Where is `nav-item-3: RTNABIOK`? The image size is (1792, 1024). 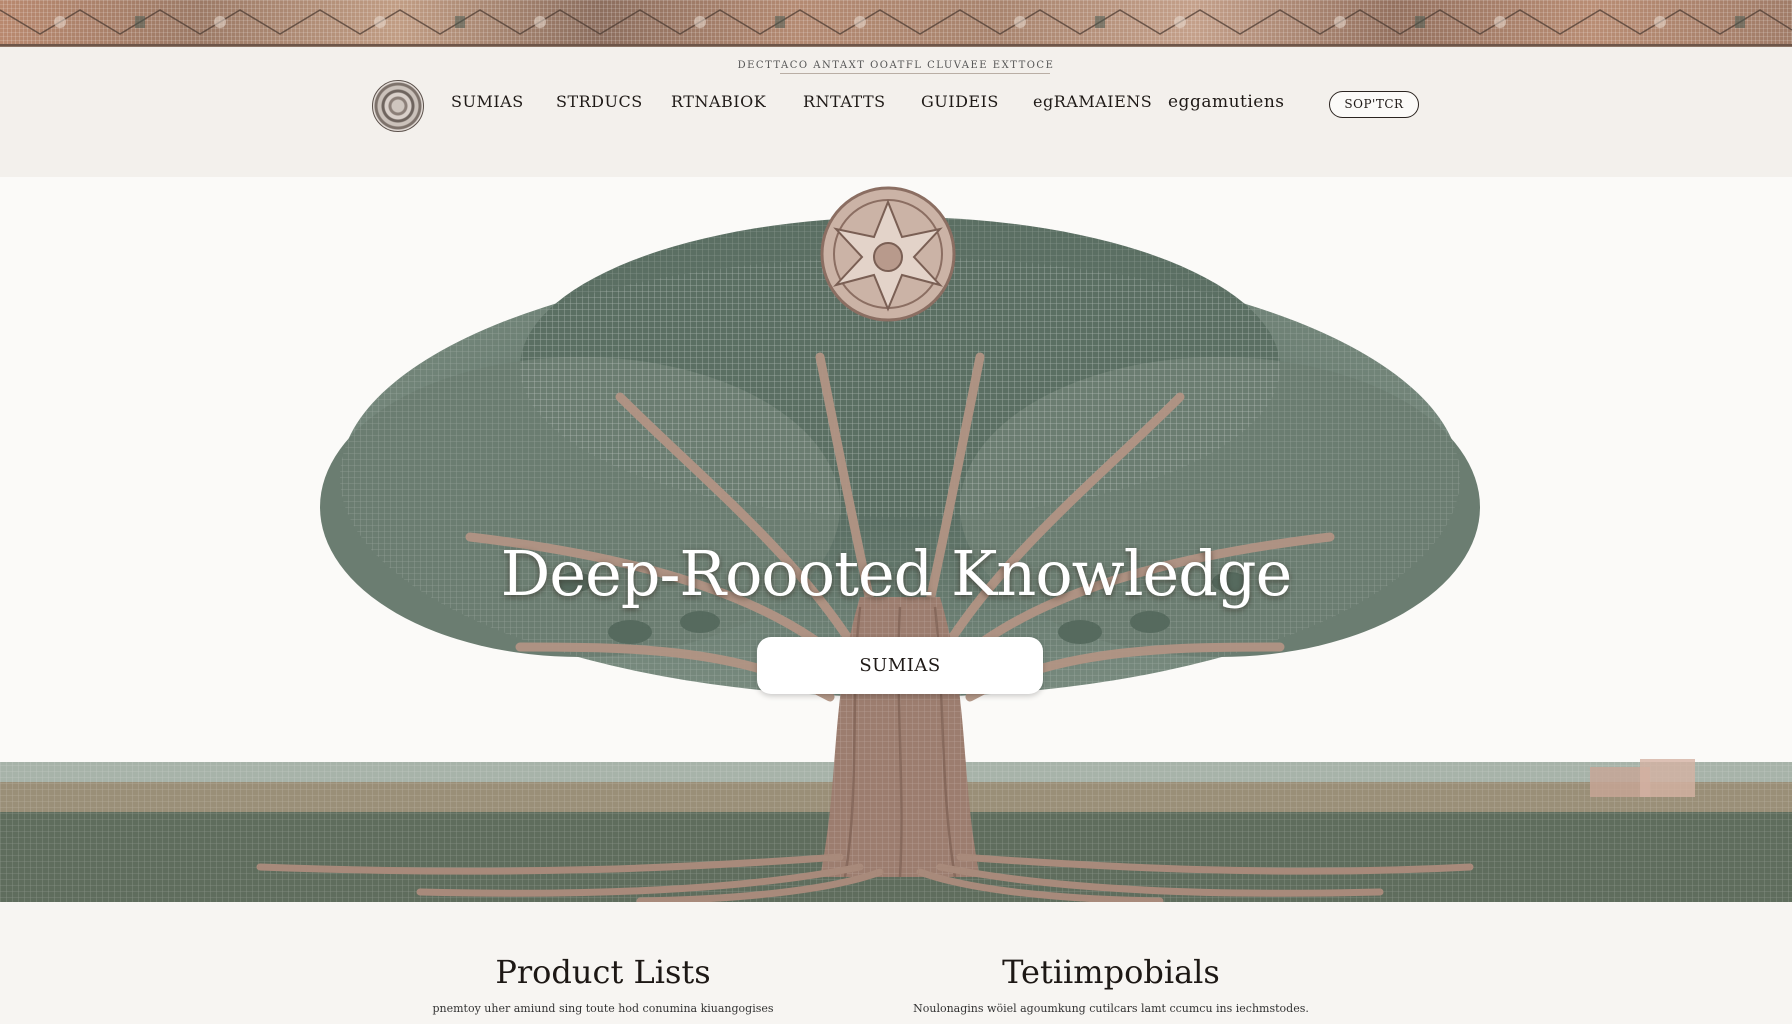 nav-item-3: RTNABIOK is located at coordinates (718, 101).